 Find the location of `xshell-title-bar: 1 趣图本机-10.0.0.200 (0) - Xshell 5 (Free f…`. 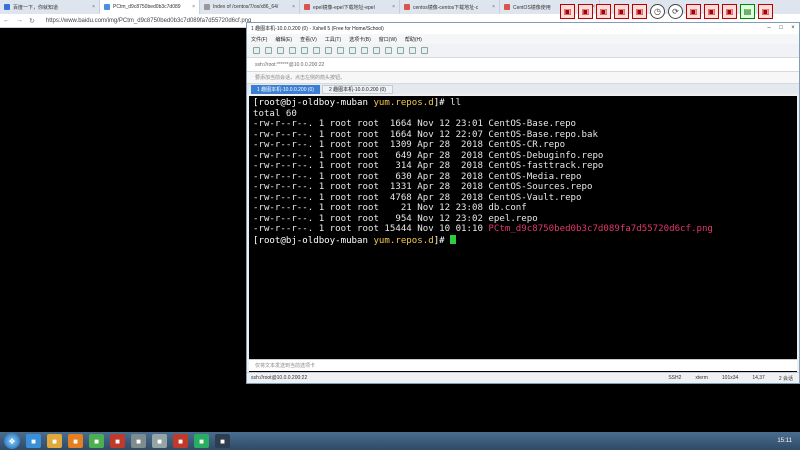

xshell-title-bar: 1 趣图本机-10.0.0.200 (0) - Xshell 5 (Free f… is located at coordinates (523, 28).